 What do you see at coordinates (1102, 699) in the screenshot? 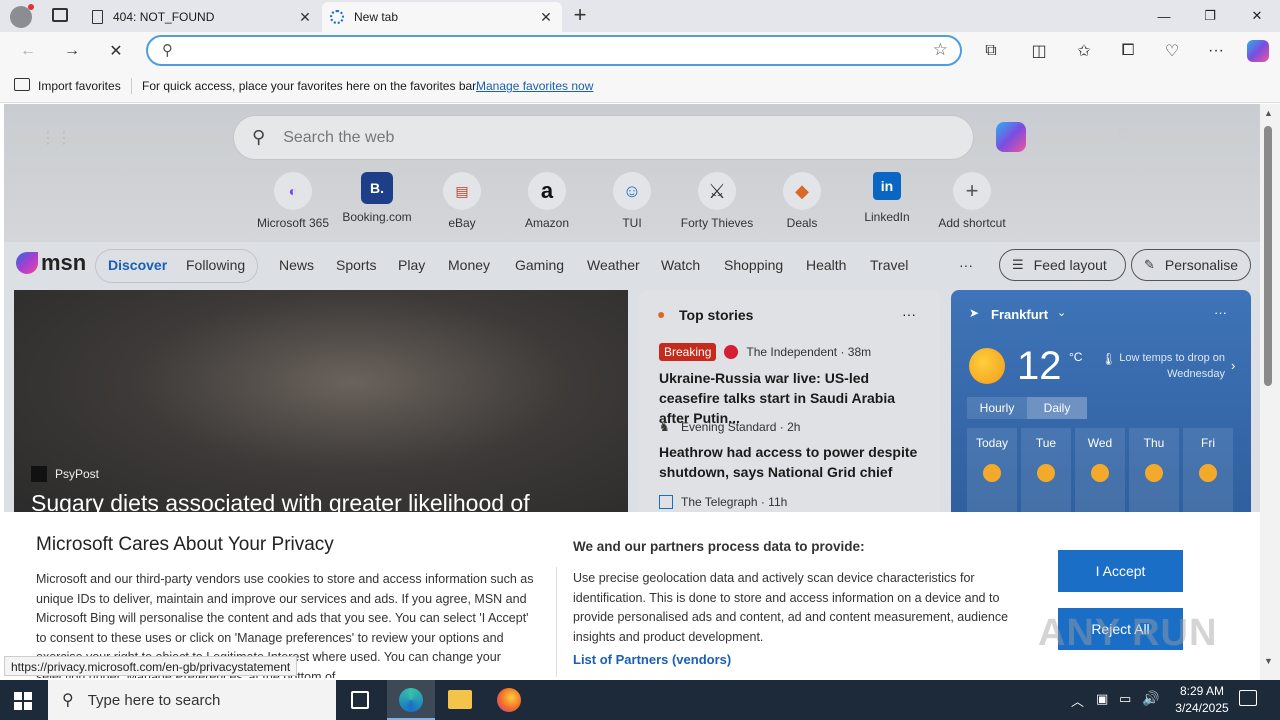
I see `tray-device-icon: ▣` at bounding box center [1102, 699].